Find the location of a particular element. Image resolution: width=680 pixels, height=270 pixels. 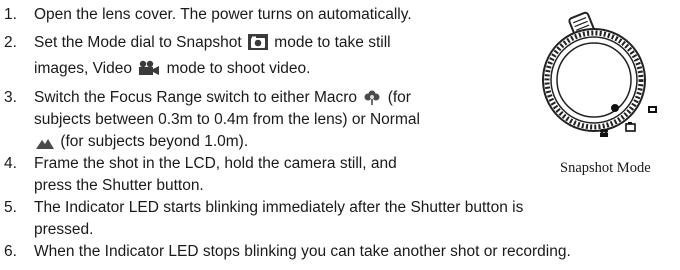

camera-icon is located at coordinates (257, 45).